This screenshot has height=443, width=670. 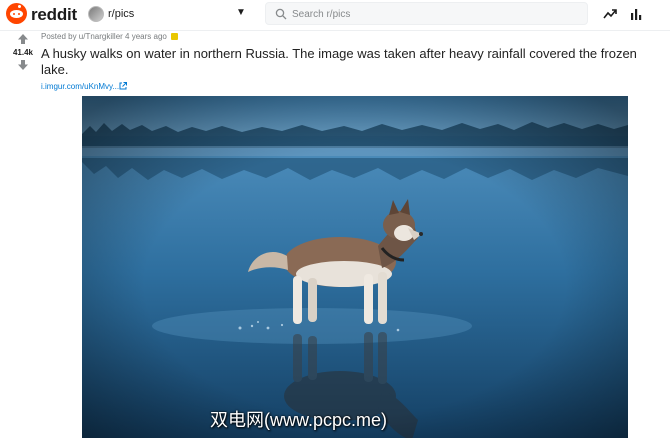 I want to click on top-navigation-bar: reddit r/pics ▼, so click(x=335, y=15).